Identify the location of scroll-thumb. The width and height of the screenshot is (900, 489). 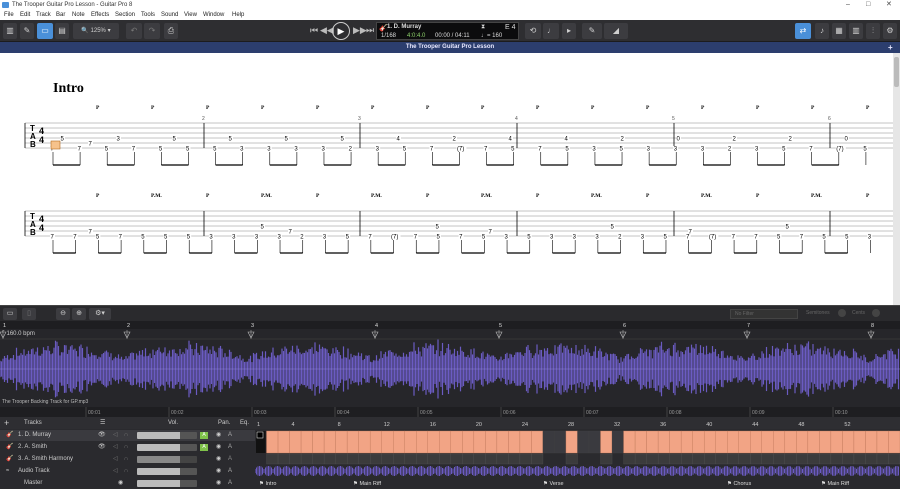
(896, 72).